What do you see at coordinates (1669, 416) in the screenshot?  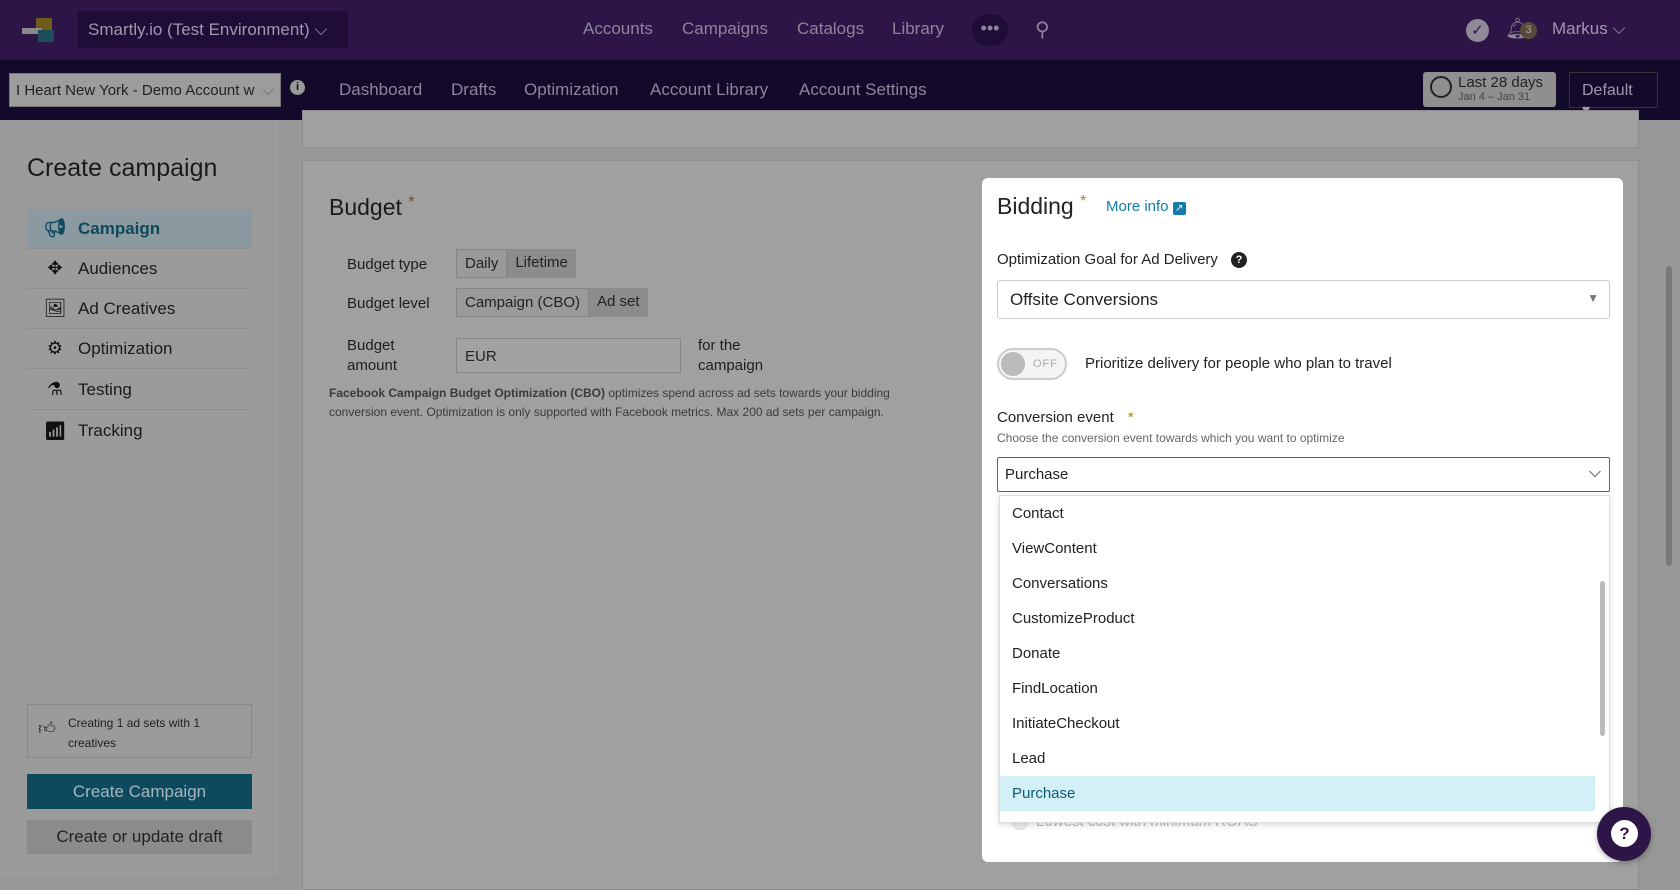 I see `page-scrollbar` at bounding box center [1669, 416].